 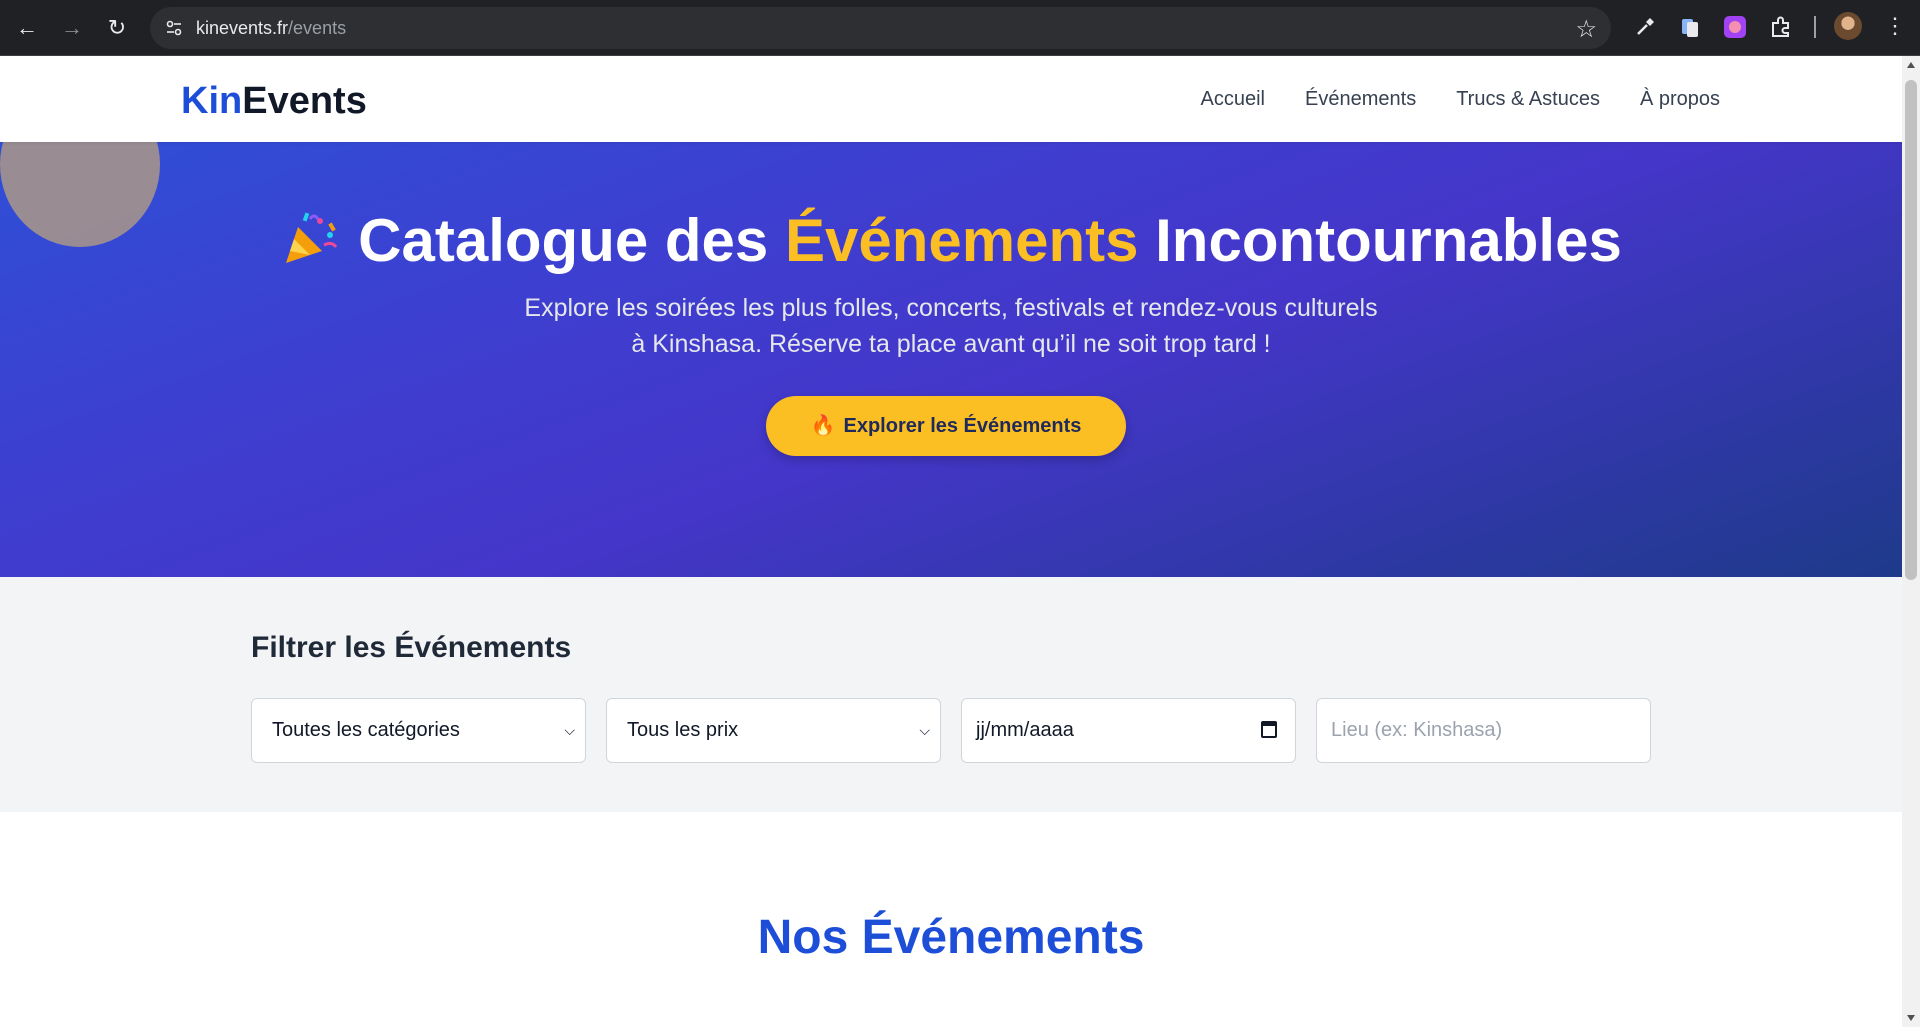 I want to click on bookmark-star-icon: ☆, so click(x=1586, y=29).